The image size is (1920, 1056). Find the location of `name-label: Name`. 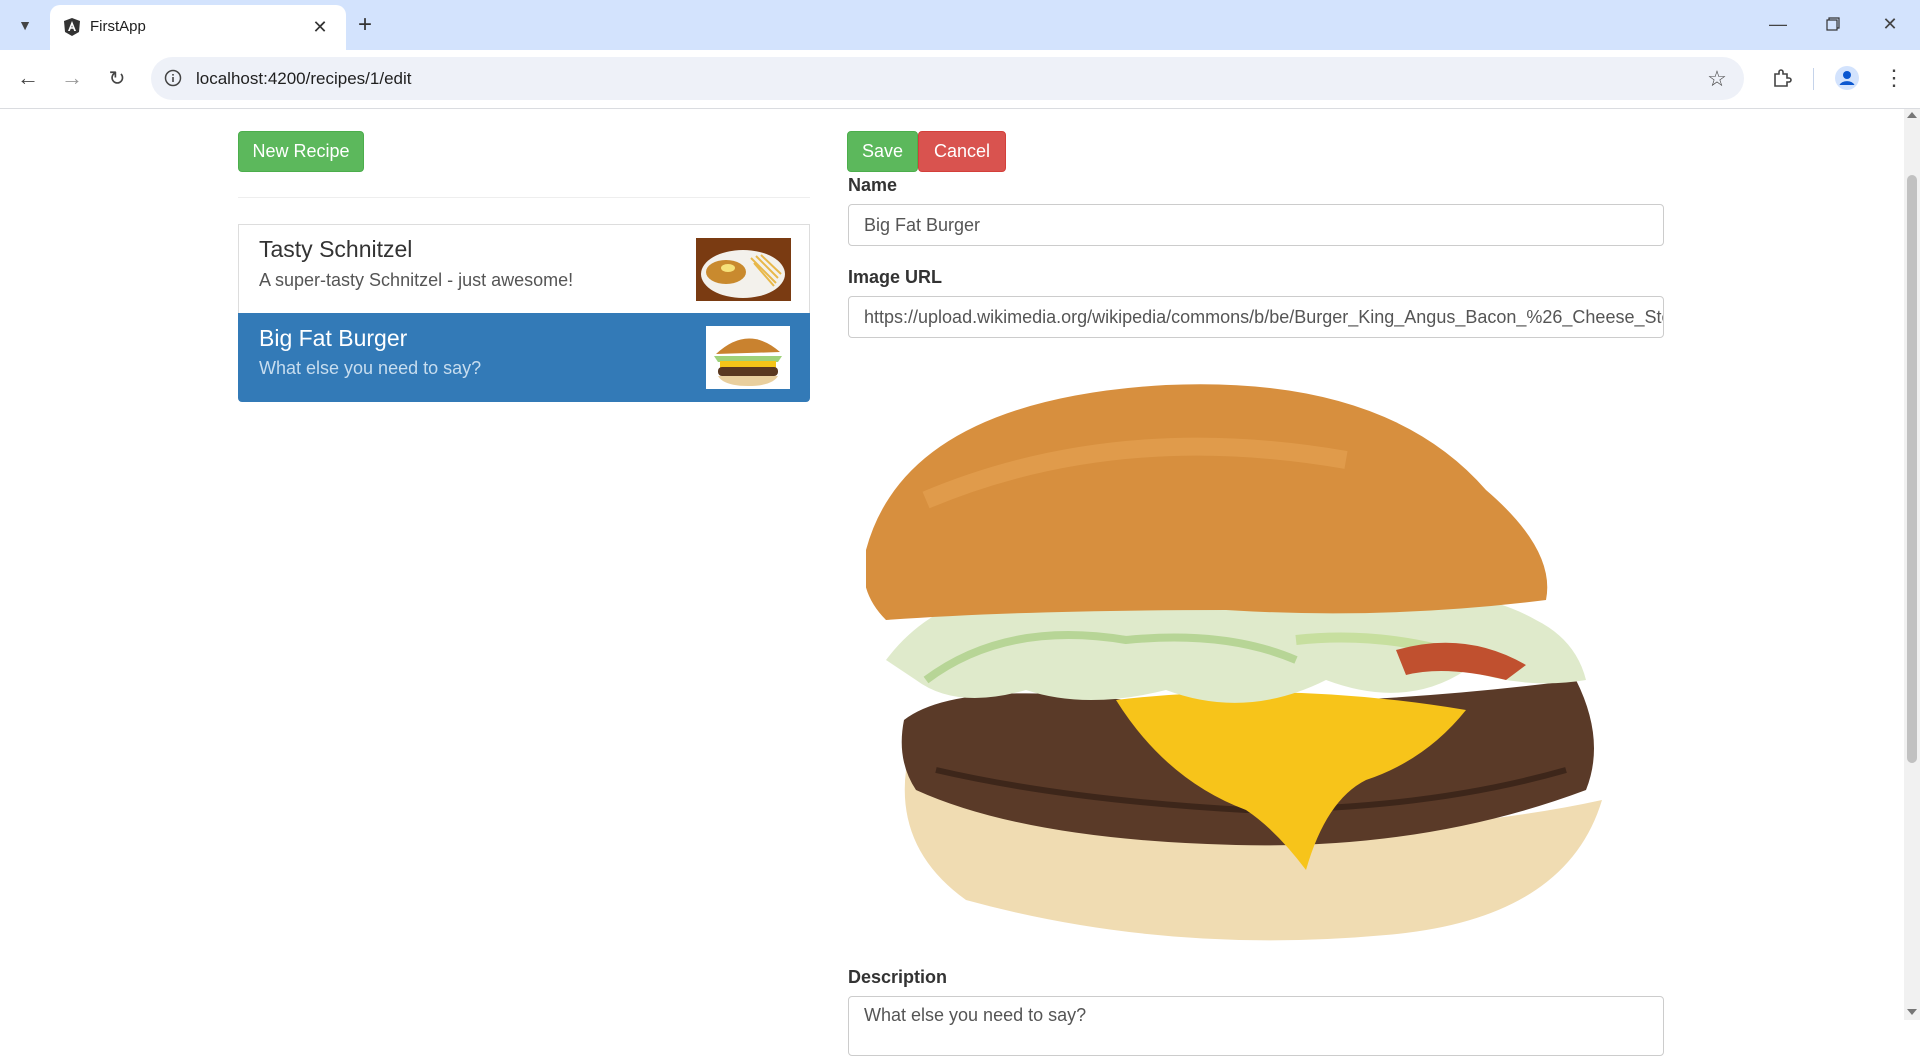

name-label: Name is located at coordinates (873, 185).